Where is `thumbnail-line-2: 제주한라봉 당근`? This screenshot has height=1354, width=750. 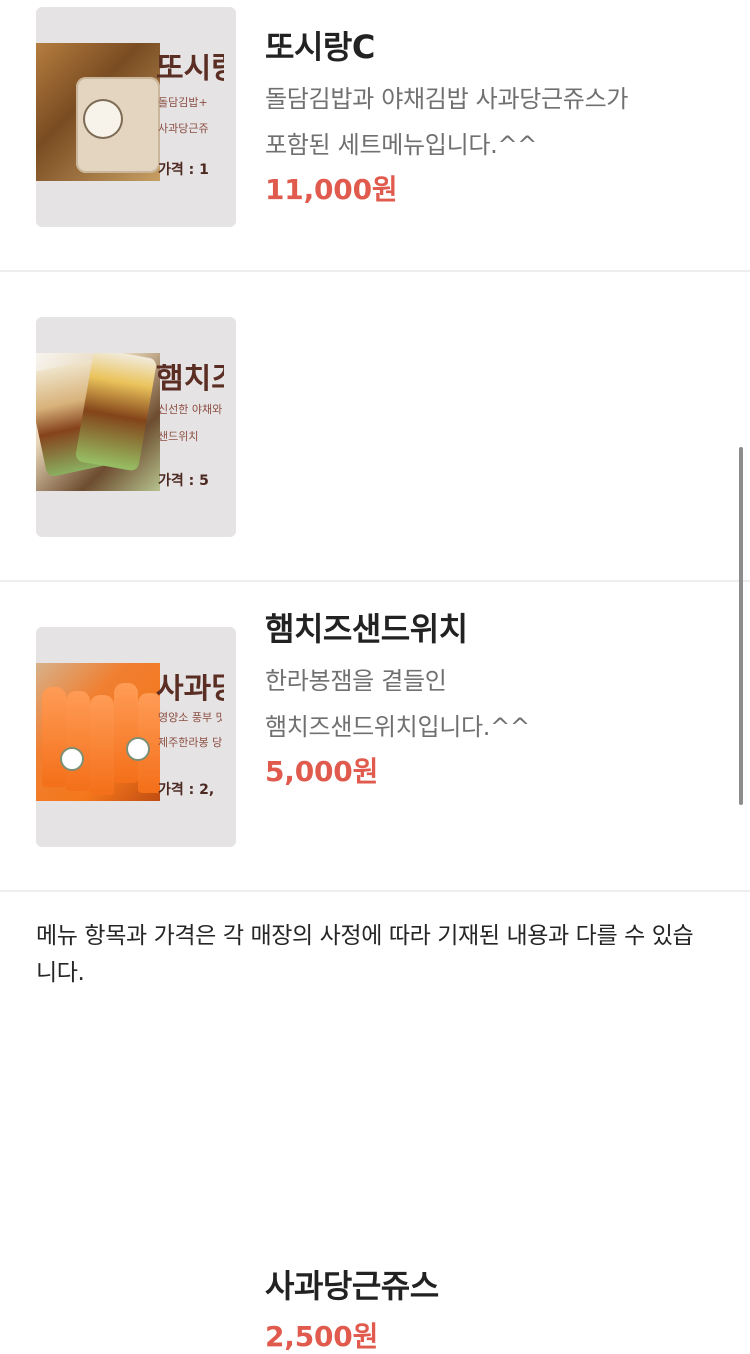
thumbnail-line-2: 제주한라봉 당근 is located at coordinates (190, 742).